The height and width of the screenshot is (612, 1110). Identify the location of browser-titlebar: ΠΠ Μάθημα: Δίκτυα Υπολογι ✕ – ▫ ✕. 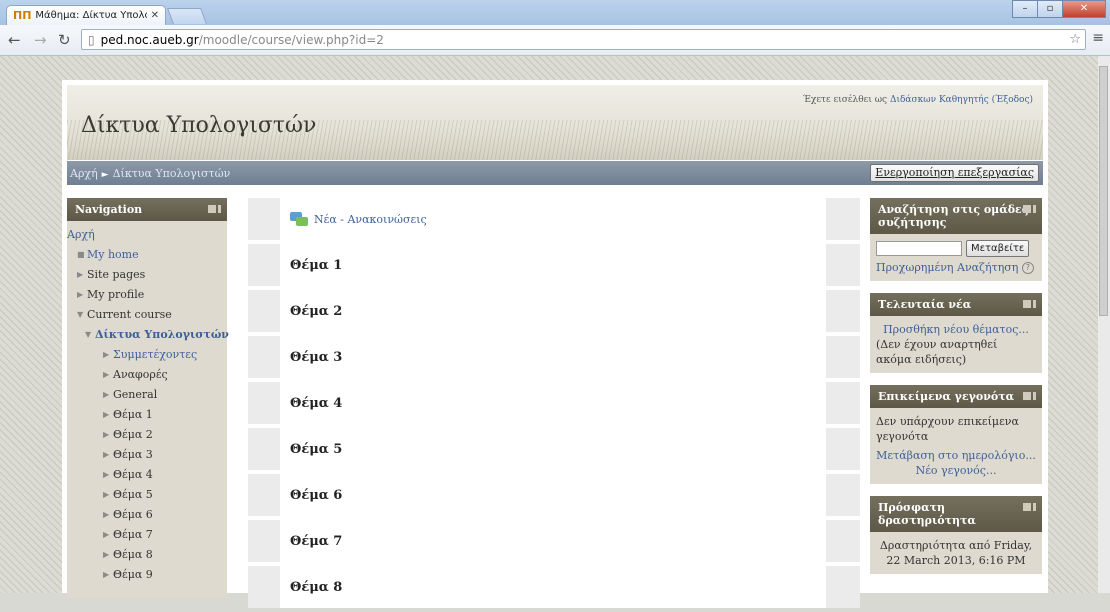
(555, 12).